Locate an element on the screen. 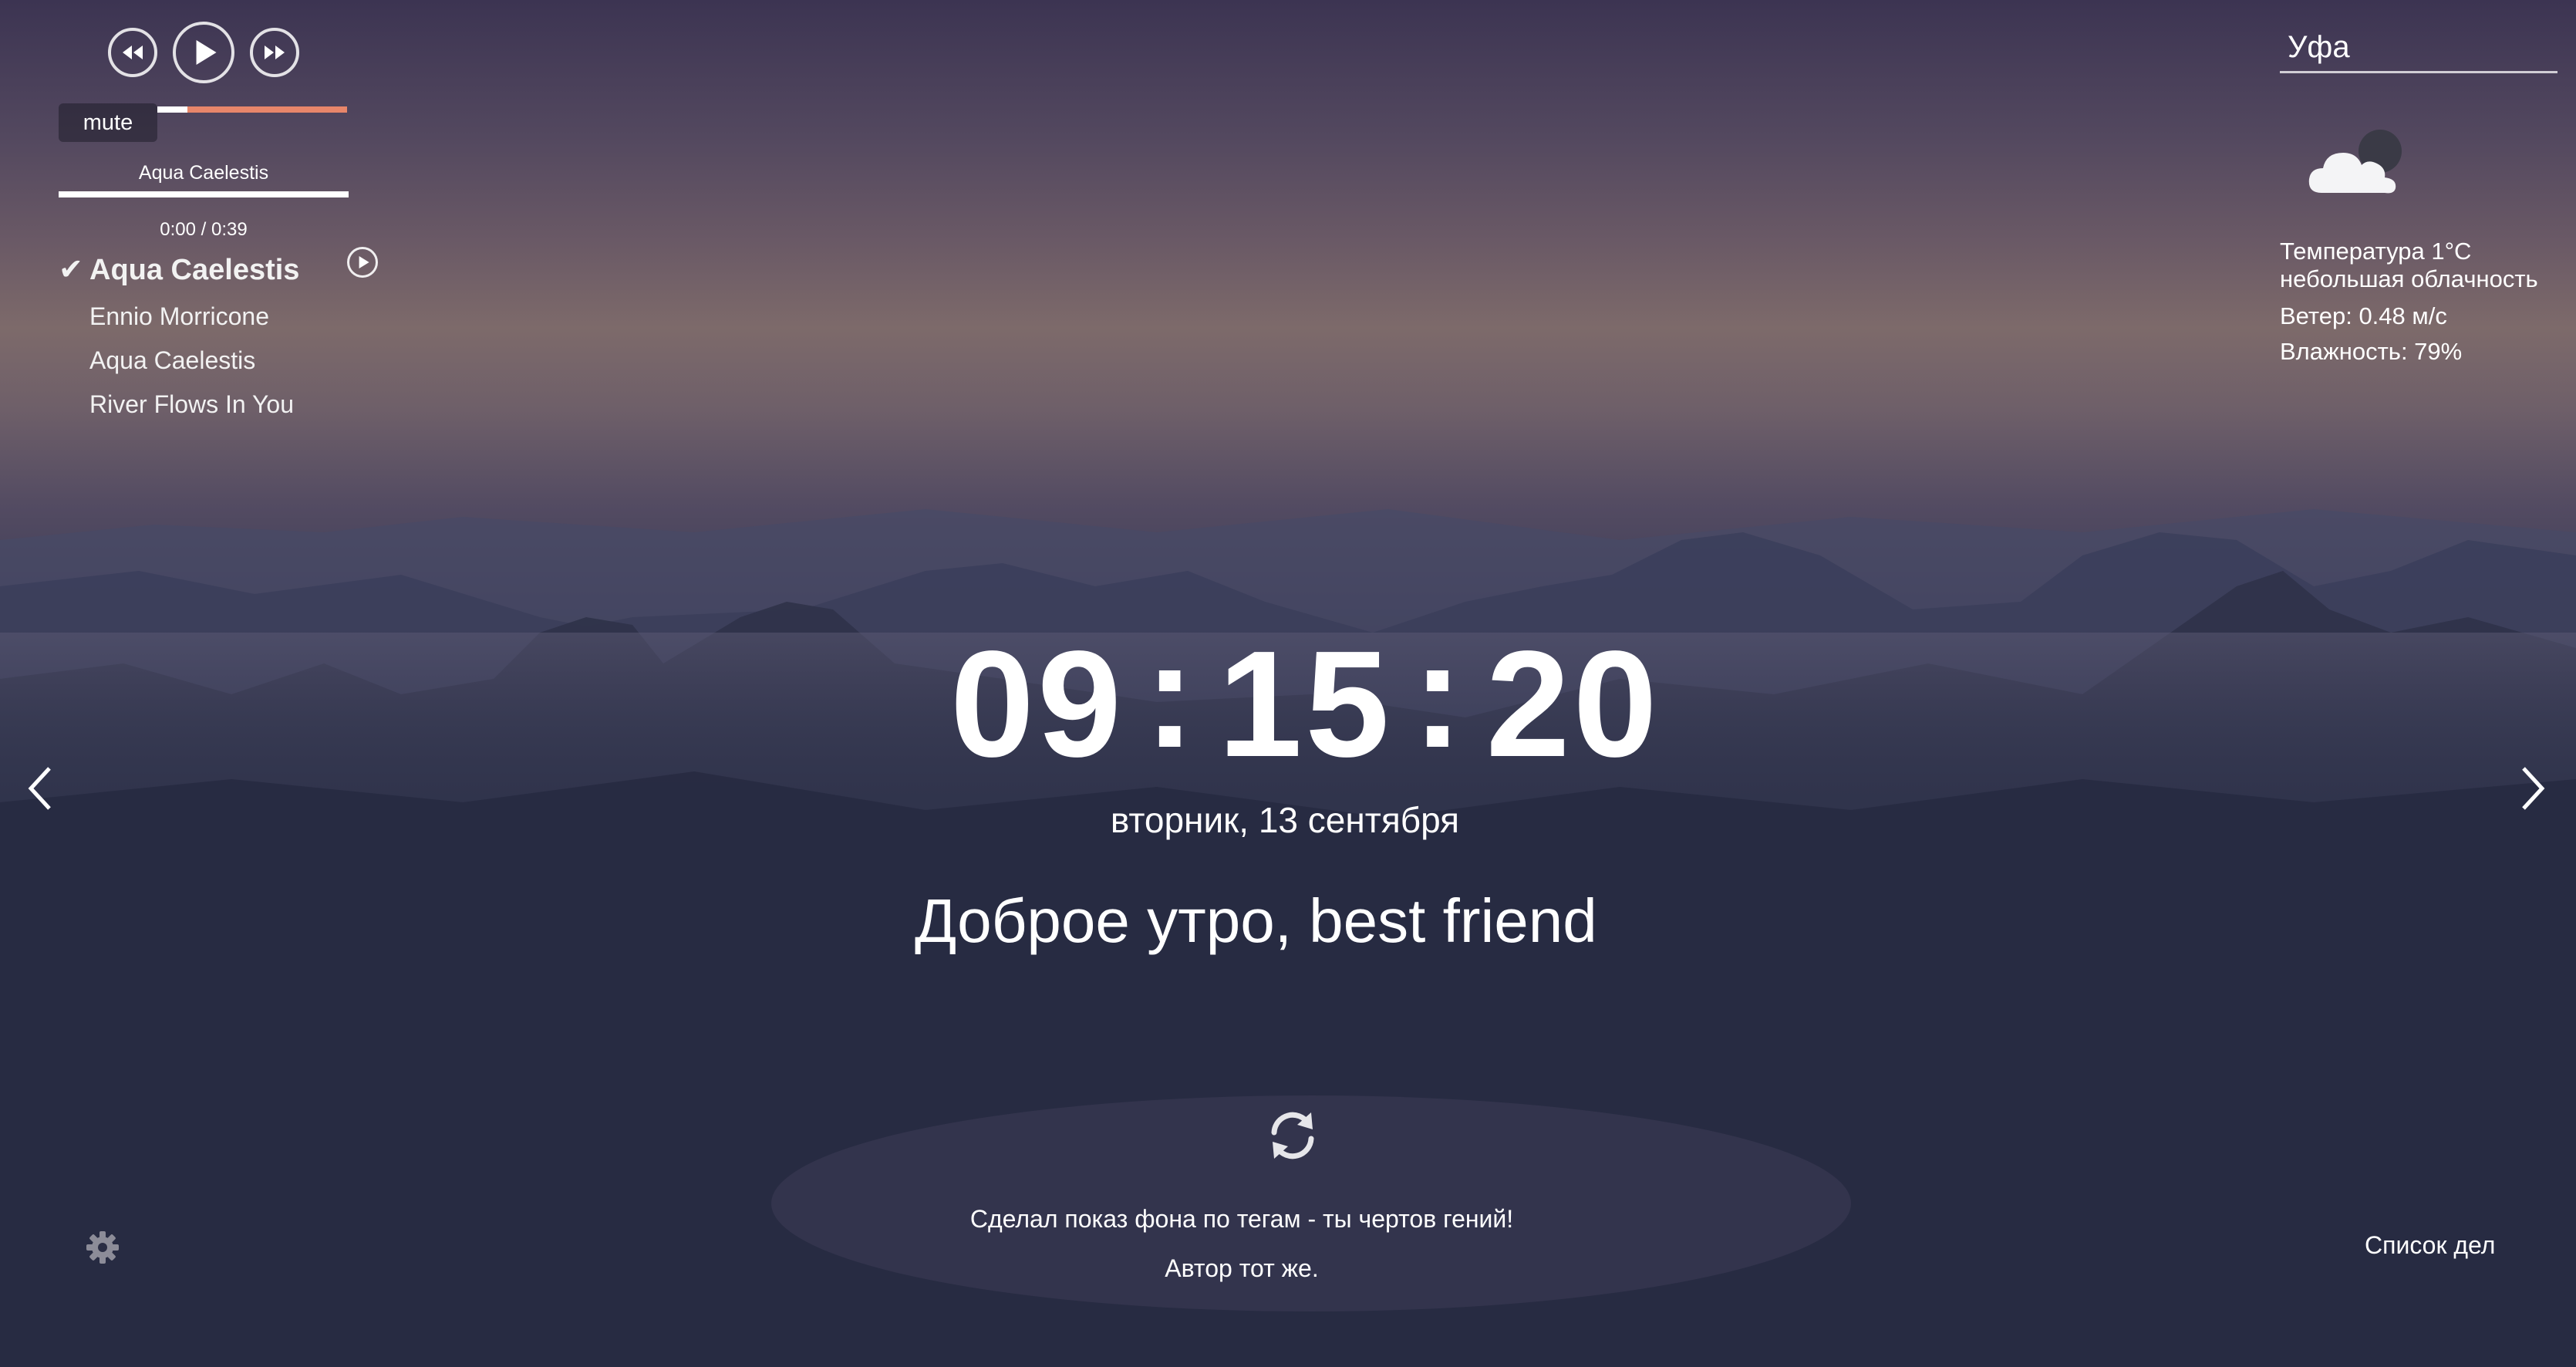  settings-button is located at coordinates (102, 1248).